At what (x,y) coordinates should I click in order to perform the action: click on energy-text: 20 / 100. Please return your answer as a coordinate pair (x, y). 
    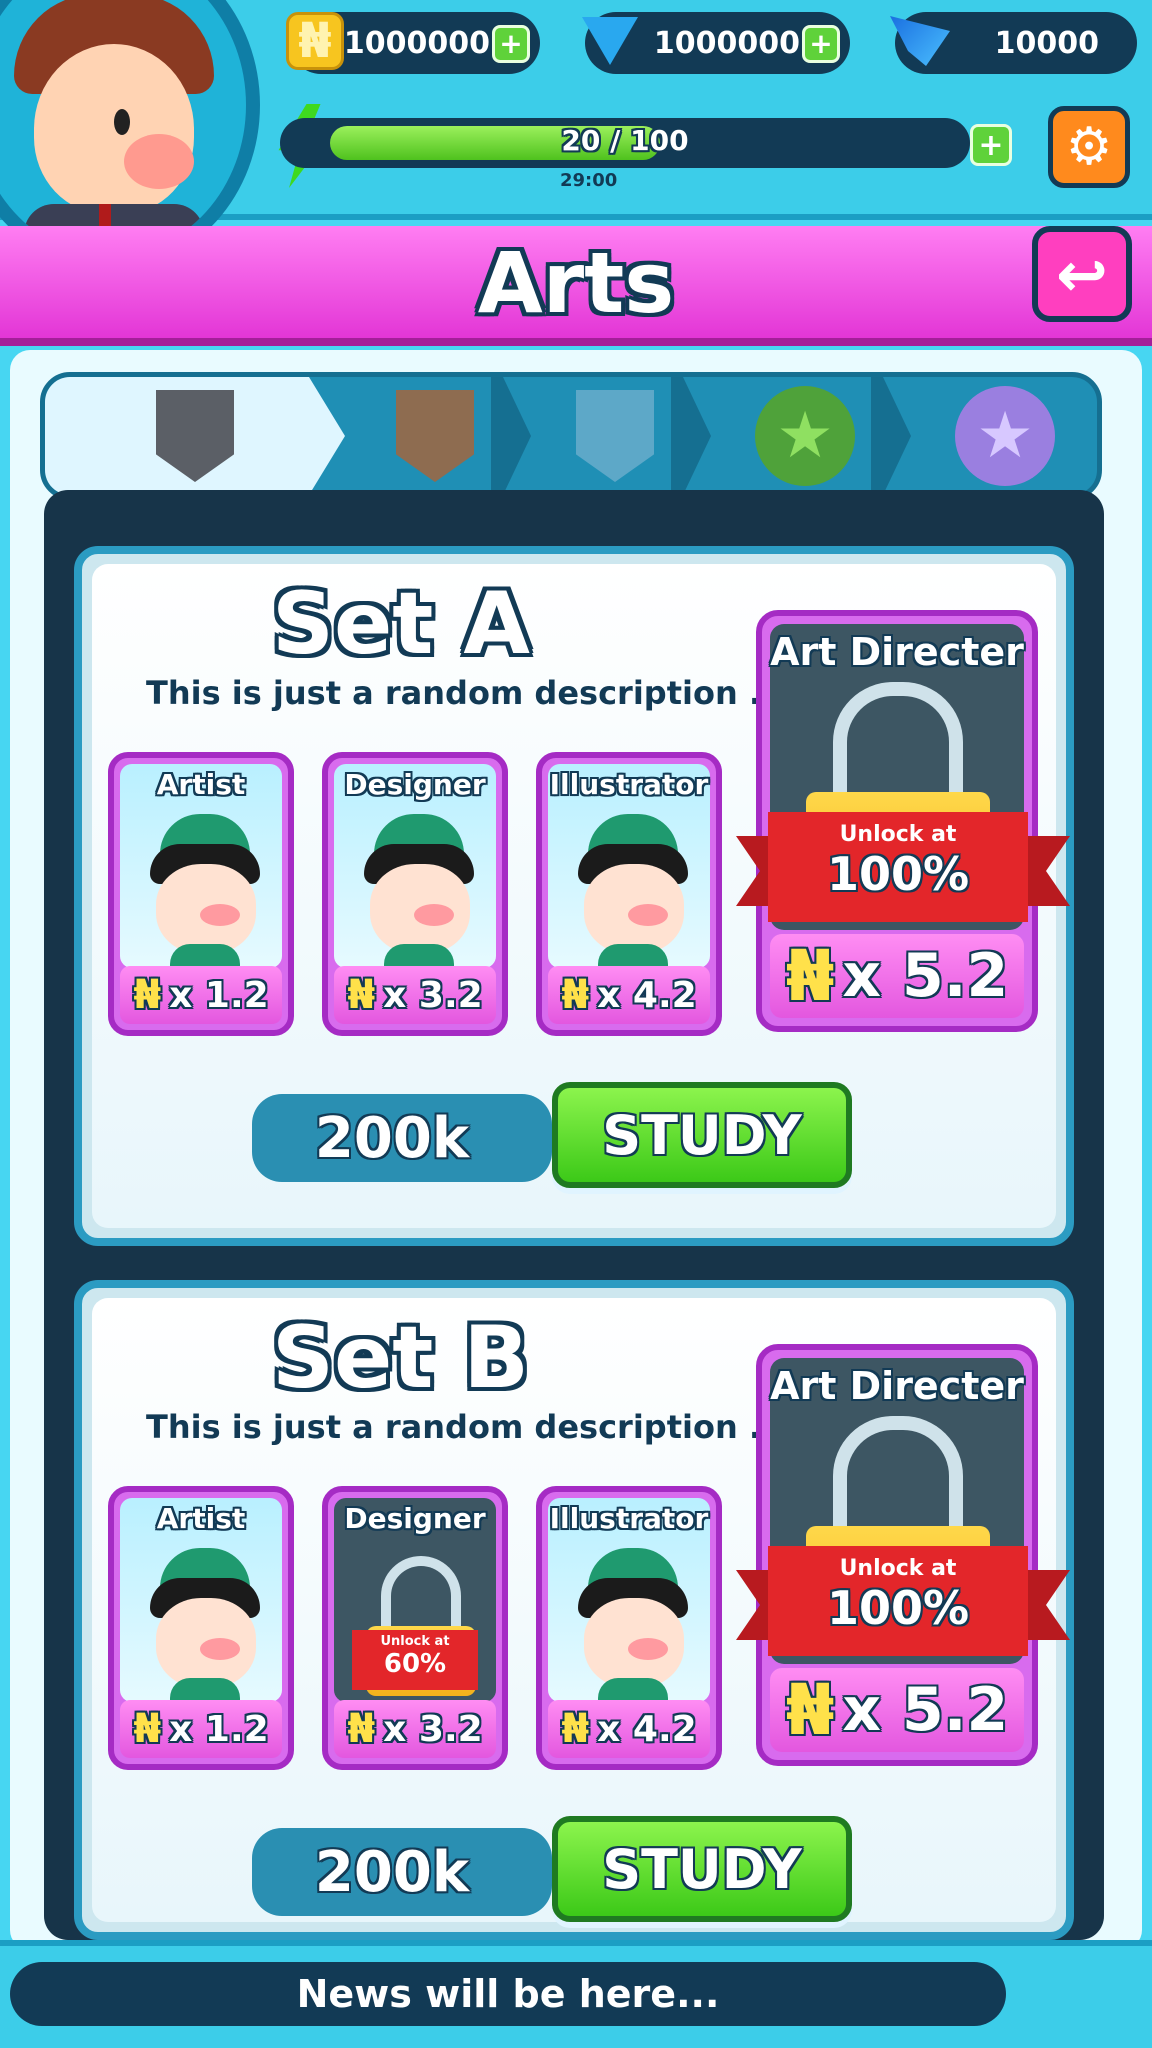
    Looking at the image, I should click on (625, 140).